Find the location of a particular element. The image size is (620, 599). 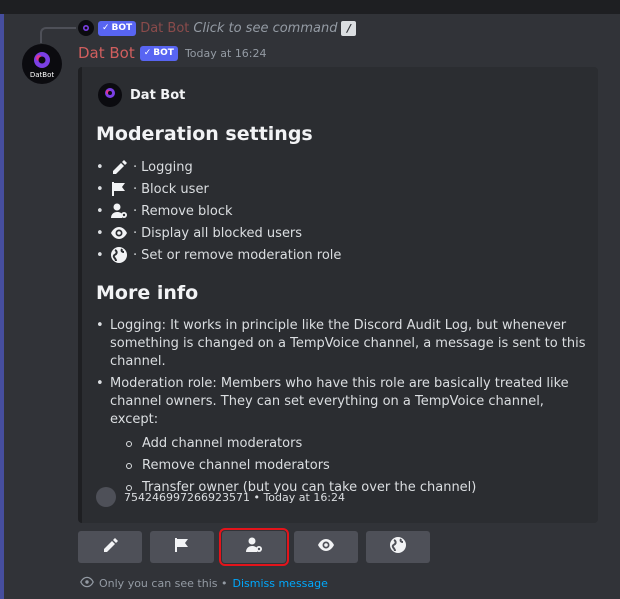

footer-icon is located at coordinates (106, 497).